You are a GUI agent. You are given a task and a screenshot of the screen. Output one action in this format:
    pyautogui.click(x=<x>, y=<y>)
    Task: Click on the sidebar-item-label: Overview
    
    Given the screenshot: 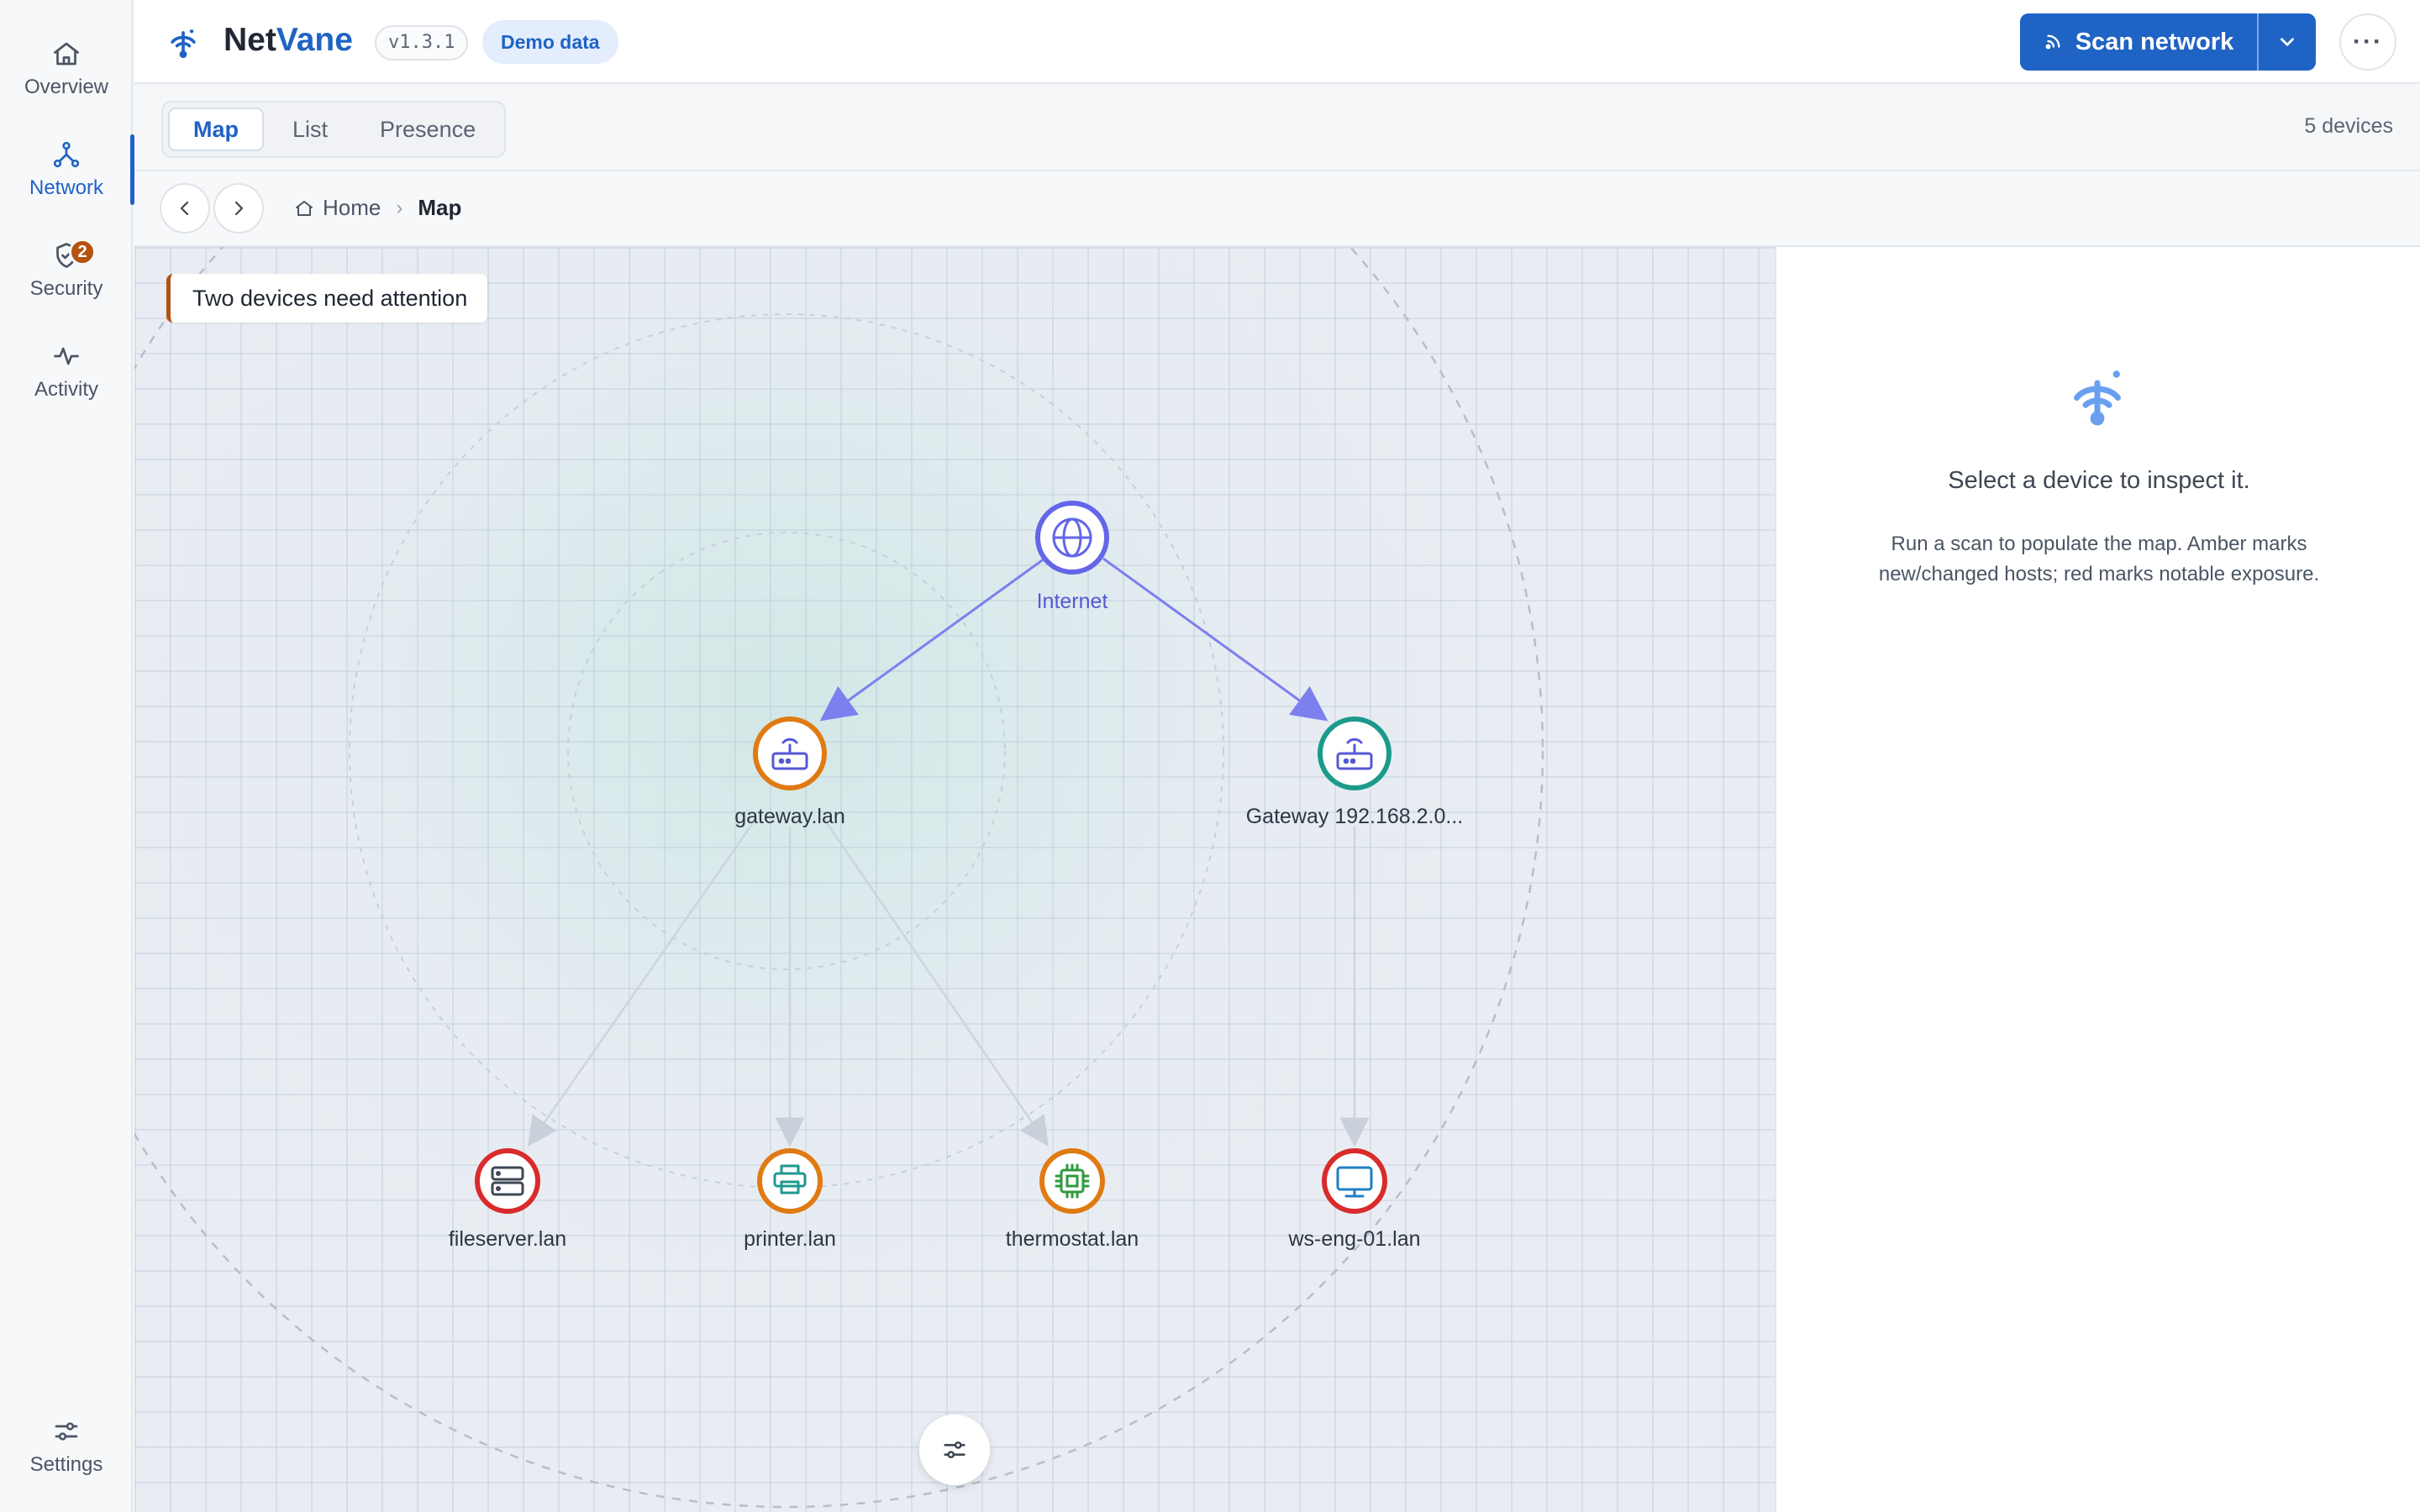 What is the action you would take?
    pyautogui.click(x=66, y=87)
    